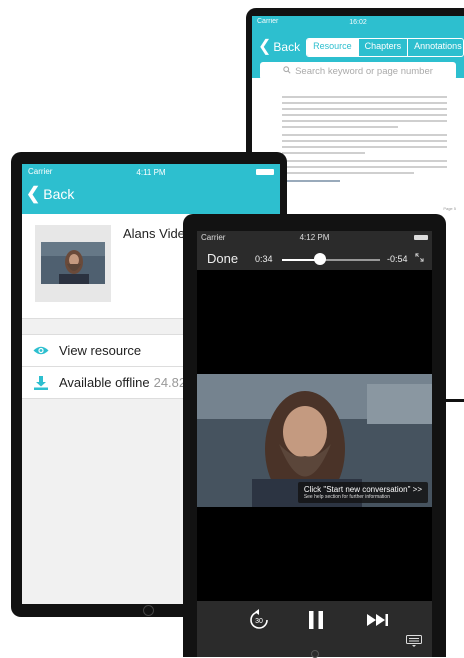 The height and width of the screenshot is (658, 464). Describe the element at coordinates (170, 382) in the screenshot. I see `file-size: 24.82` at that location.